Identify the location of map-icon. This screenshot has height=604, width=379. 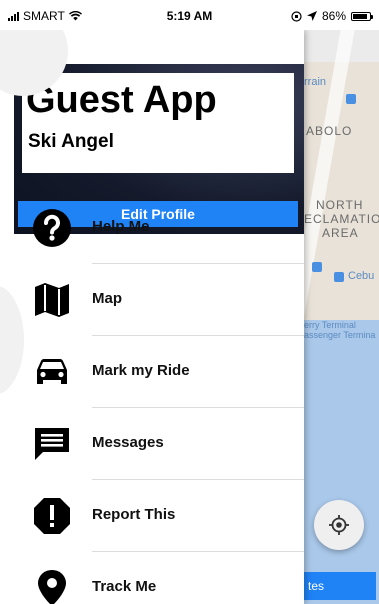
(52, 300).